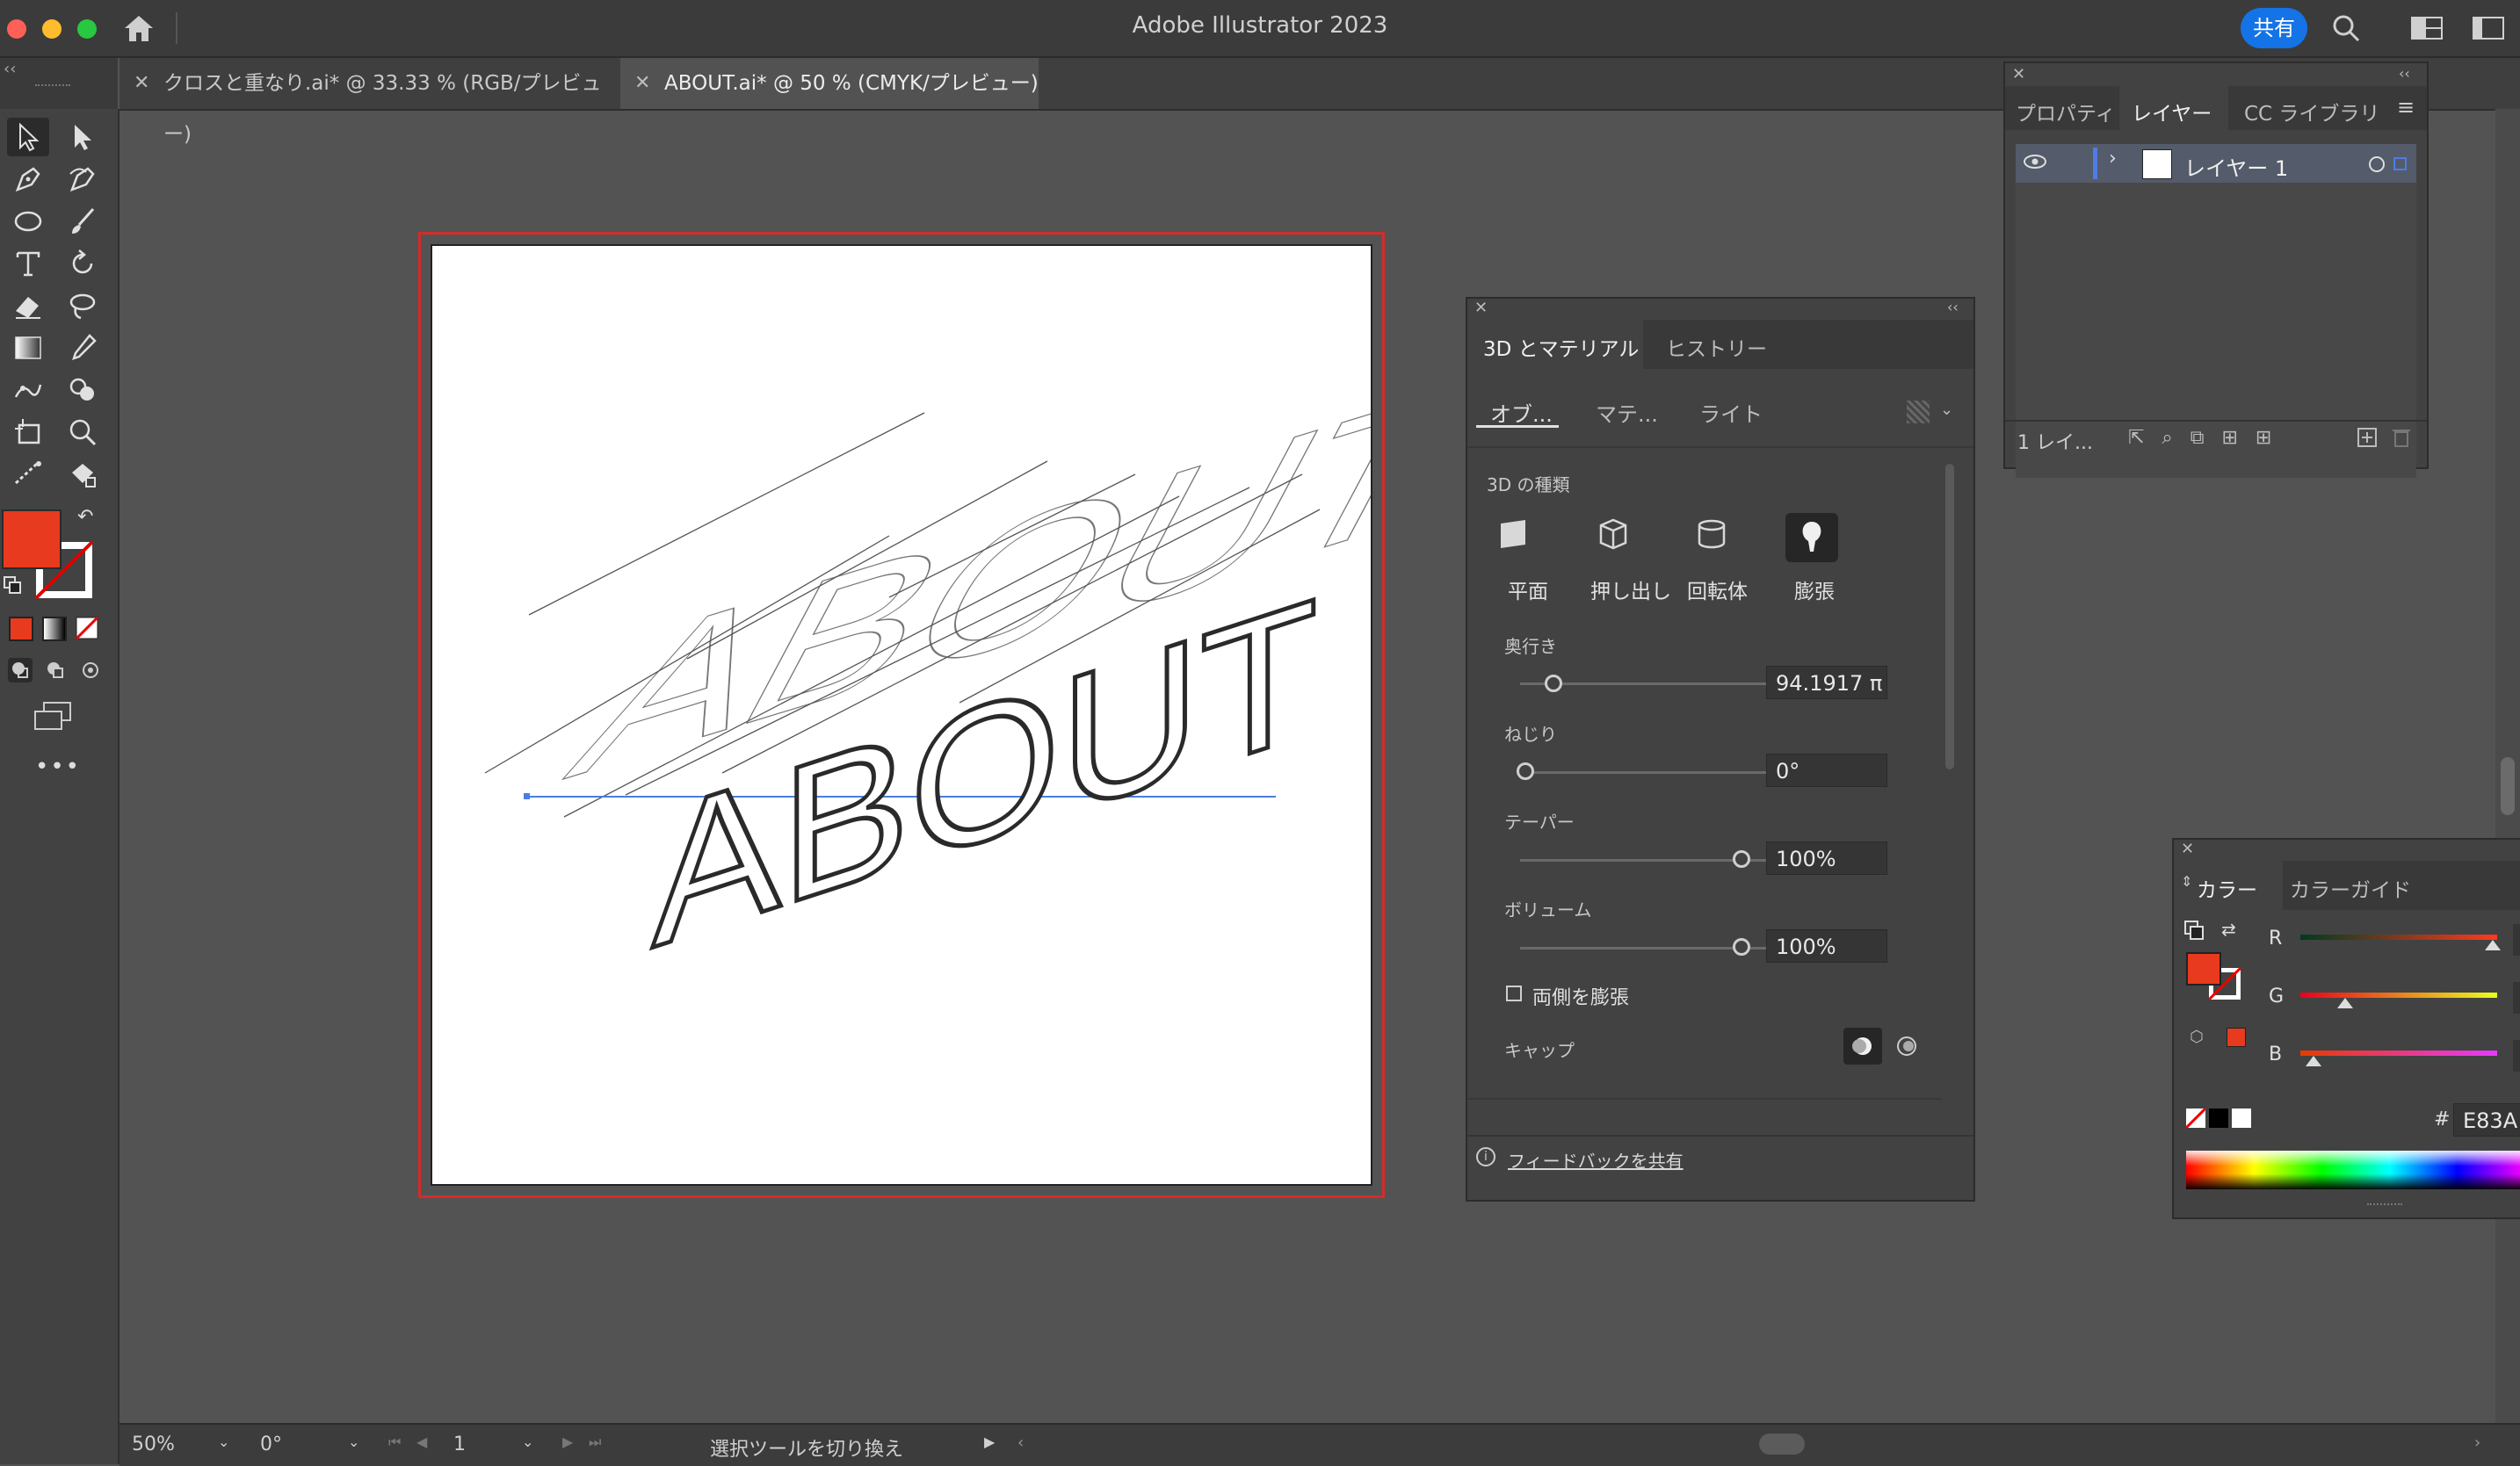  Describe the element at coordinates (2313, 1061) in the screenshot. I see `b-slider-knob` at that location.